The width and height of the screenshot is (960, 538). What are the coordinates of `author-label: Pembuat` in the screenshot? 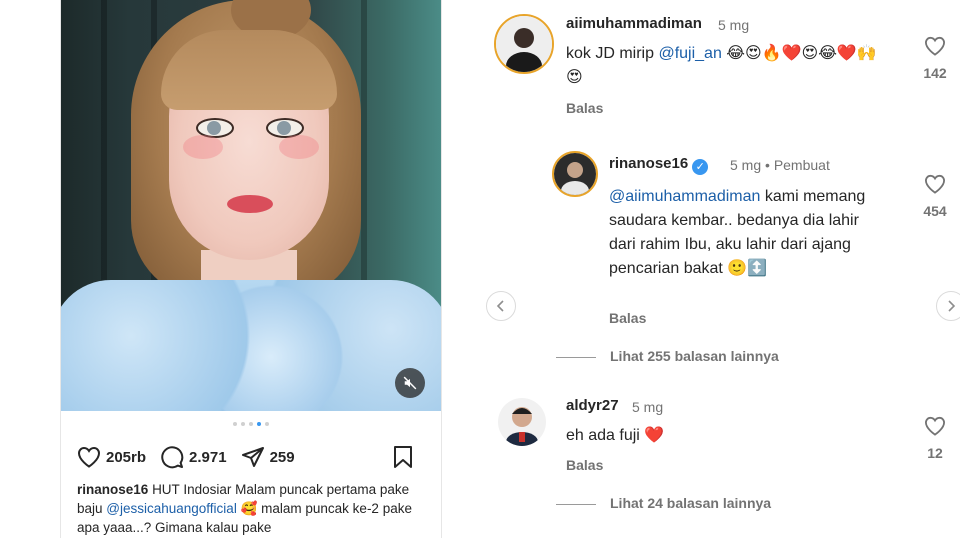 It's located at (801, 165).